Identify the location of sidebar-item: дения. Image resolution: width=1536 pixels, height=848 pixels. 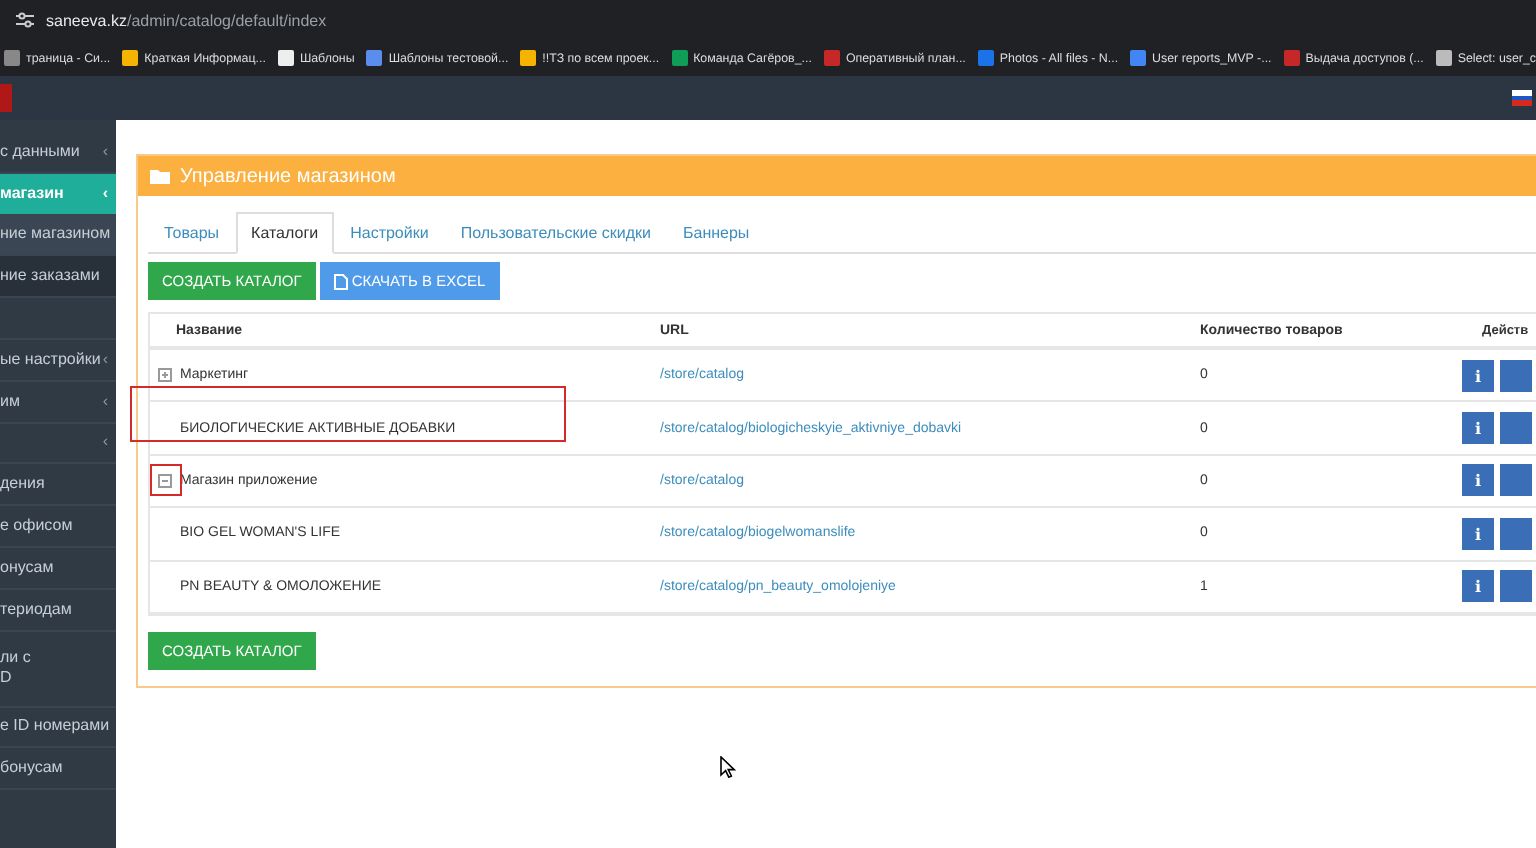
(58, 485).